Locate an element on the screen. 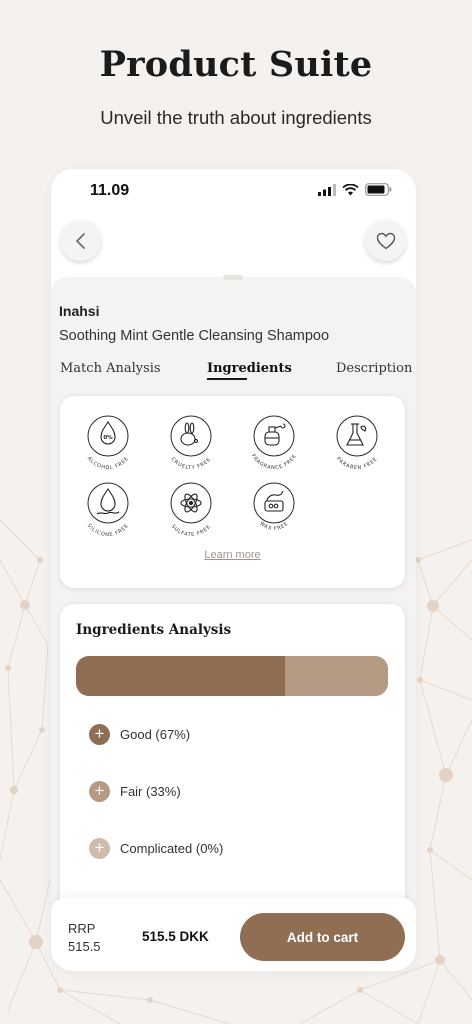 The width and height of the screenshot is (472, 1024). svg-text: 0% is located at coordinates (108, 438).